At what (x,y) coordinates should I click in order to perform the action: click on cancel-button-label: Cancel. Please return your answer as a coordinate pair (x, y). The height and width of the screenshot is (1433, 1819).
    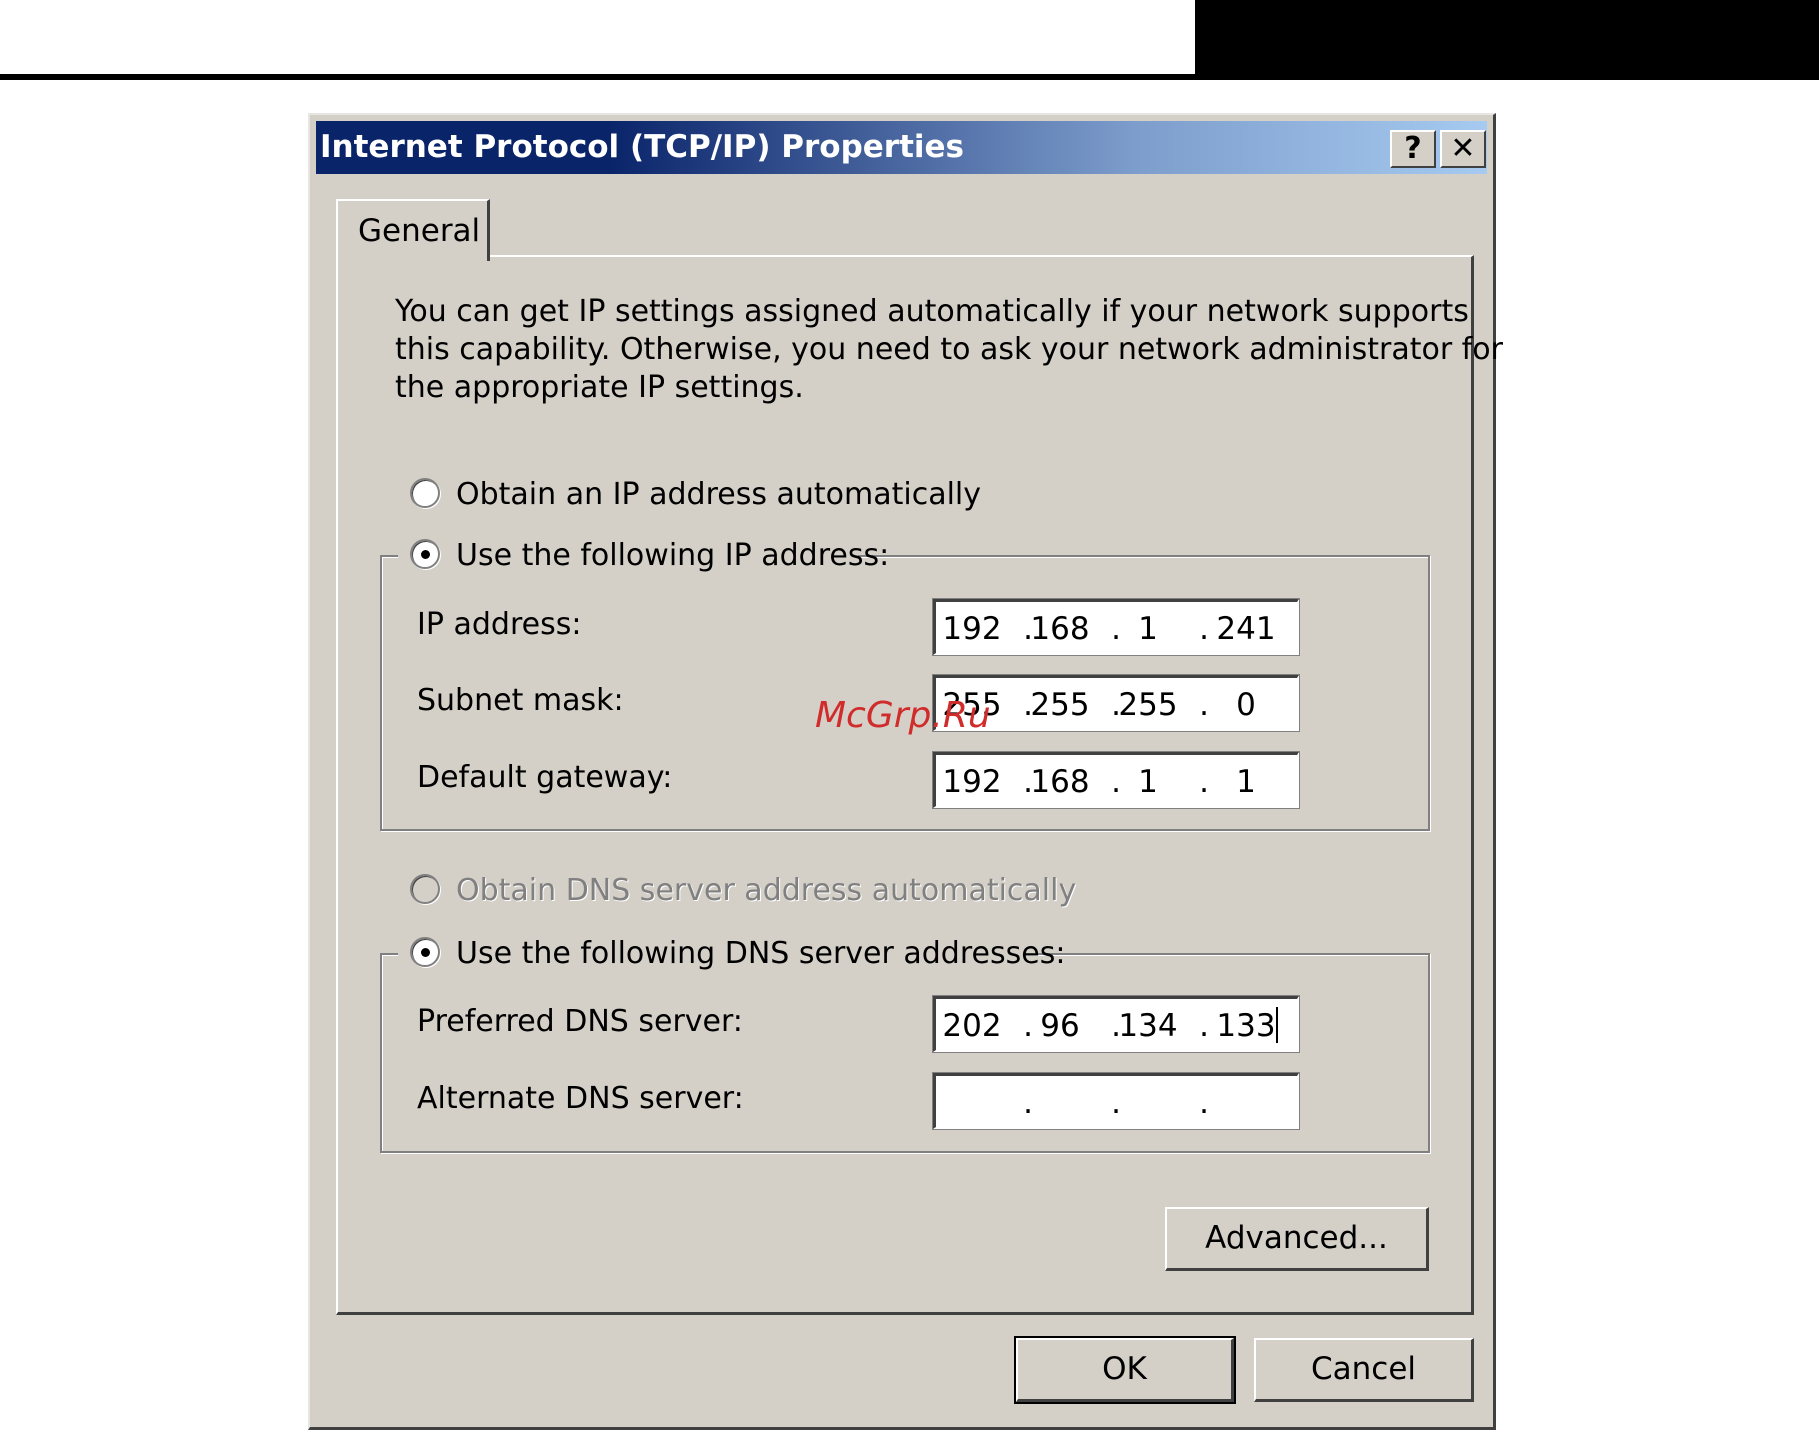
    Looking at the image, I should click on (1363, 1369).